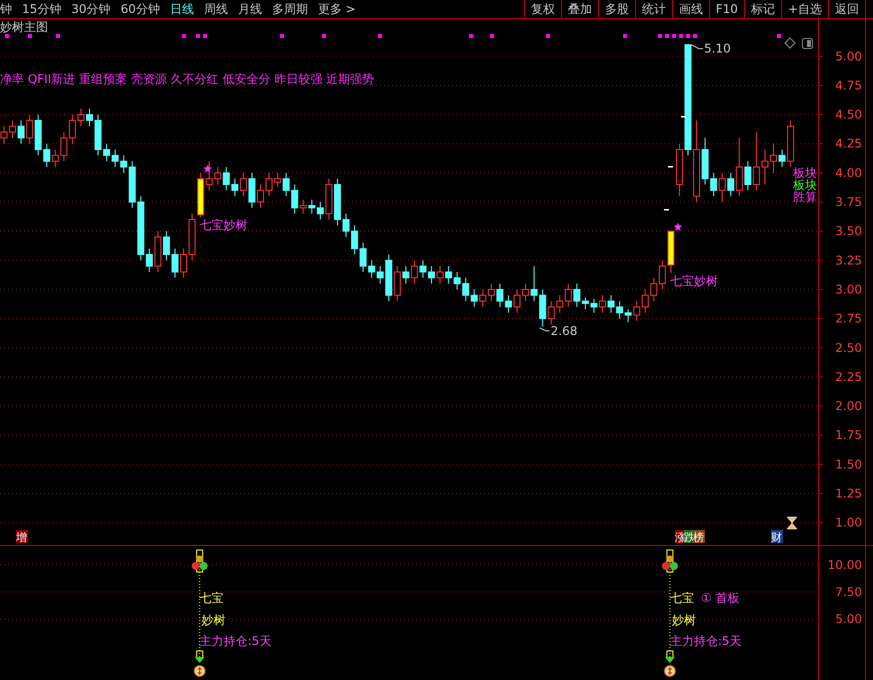 The image size is (873, 680). Describe the element at coordinates (91, 9) in the screenshot. I see `period-tab: 30分钟` at that location.